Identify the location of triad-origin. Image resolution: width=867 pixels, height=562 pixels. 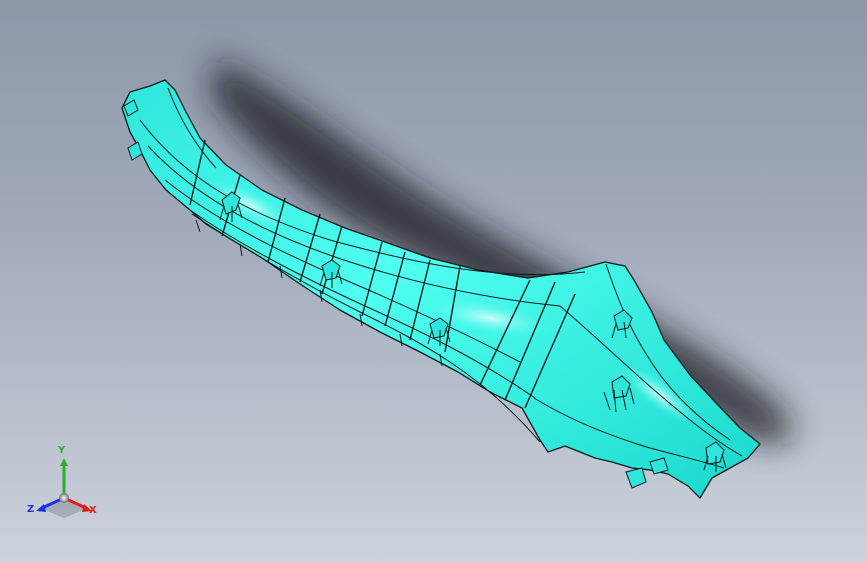
(64, 498).